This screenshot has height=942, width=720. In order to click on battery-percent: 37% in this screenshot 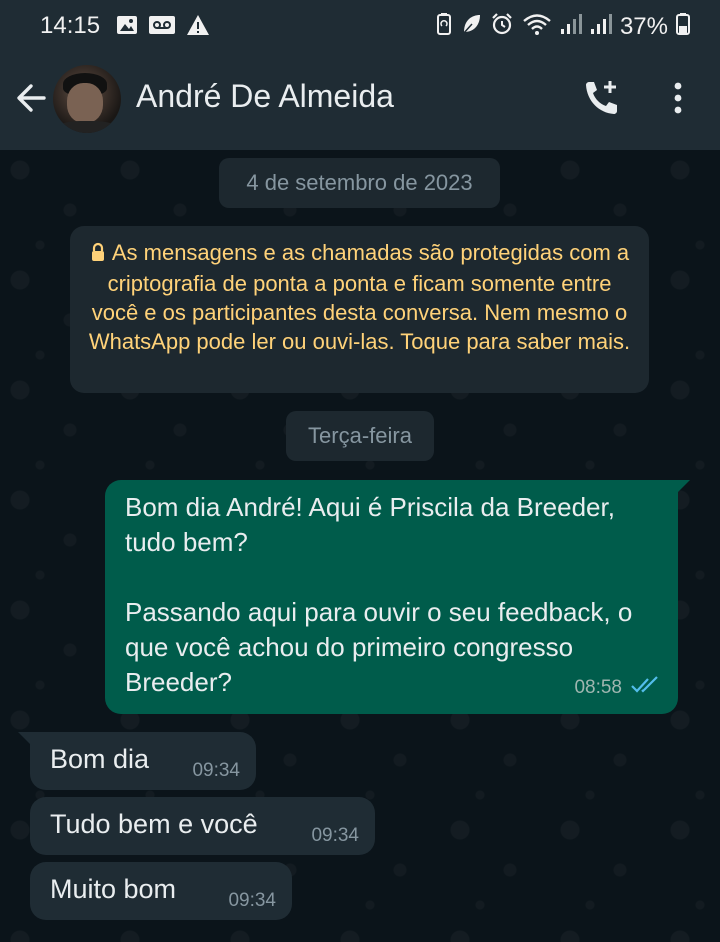, I will do `click(643, 26)`.